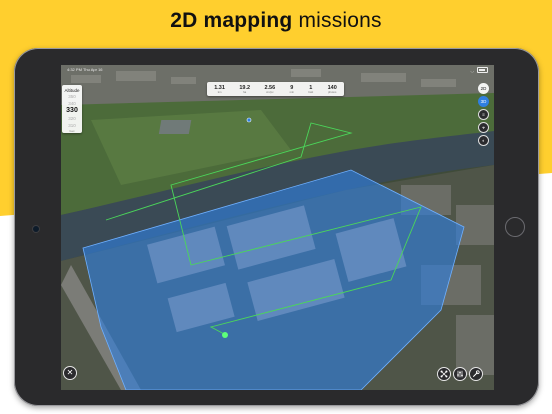 Image resolution: width=552 pixels, height=414 pixels. Describe the element at coordinates (70, 373) in the screenshot. I see `close-button: ✕` at that location.